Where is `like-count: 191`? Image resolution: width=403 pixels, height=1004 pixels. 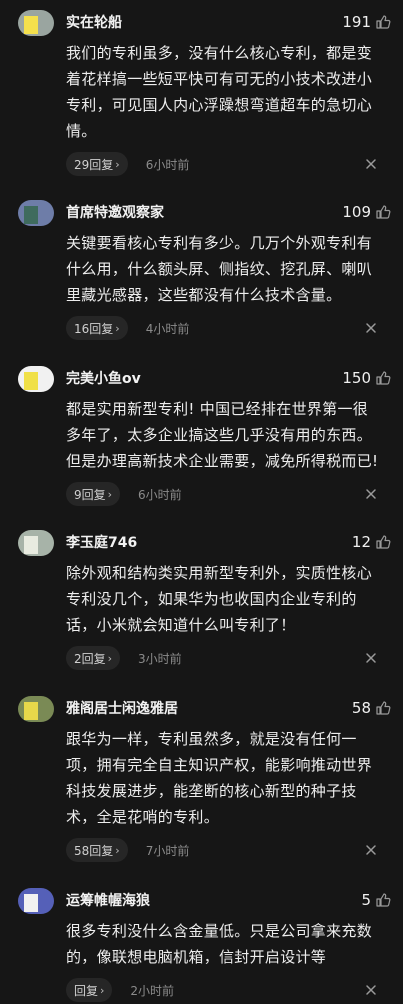 like-count: 191 is located at coordinates (356, 22).